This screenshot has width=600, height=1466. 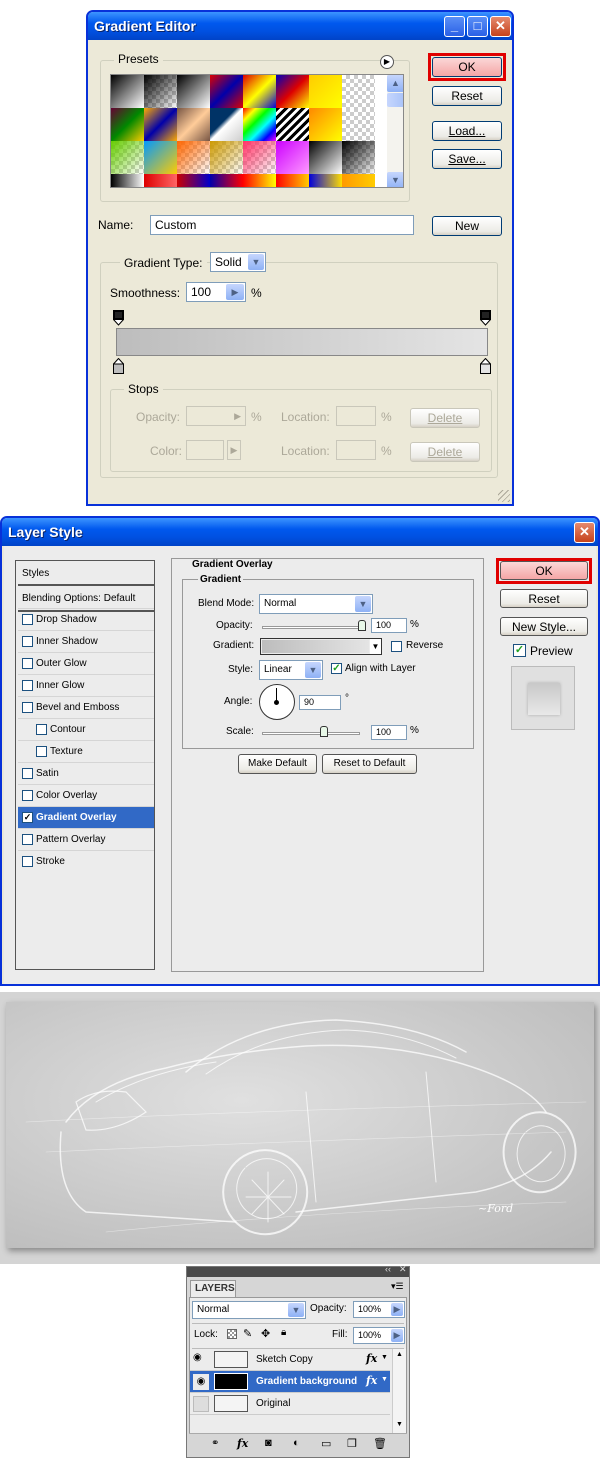 What do you see at coordinates (215, 1443) in the screenshot?
I see `link-icon: ⚭` at bounding box center [215, 1443].